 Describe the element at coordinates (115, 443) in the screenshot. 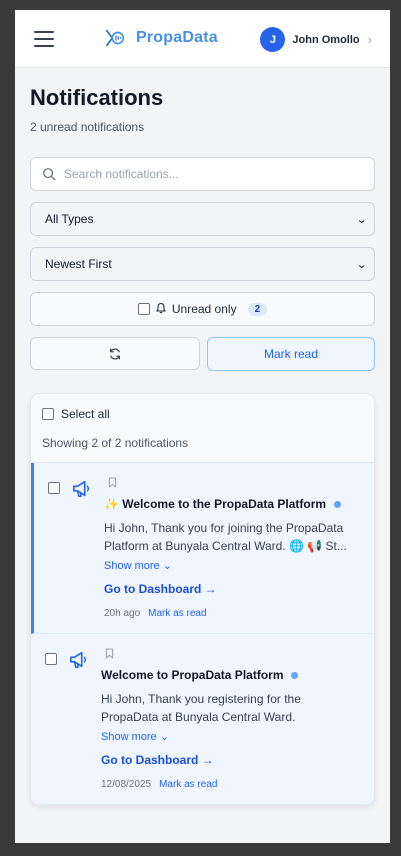

I see `showing-count: Showing 2 of 2 notifications` at that location.